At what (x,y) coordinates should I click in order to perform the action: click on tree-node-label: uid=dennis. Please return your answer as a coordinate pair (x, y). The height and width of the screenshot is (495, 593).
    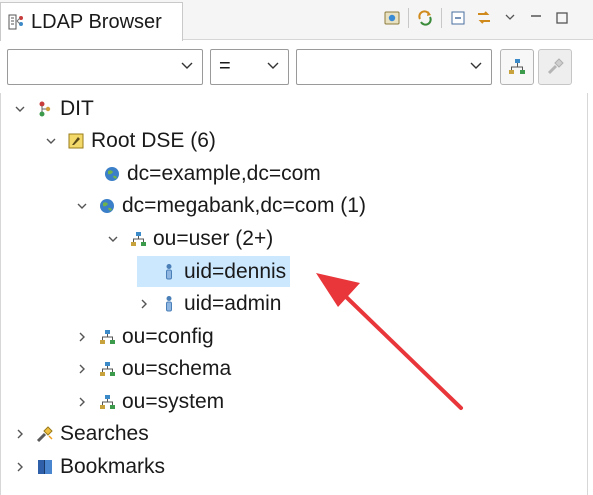
    Looking at the image, I should click on (235, 271).